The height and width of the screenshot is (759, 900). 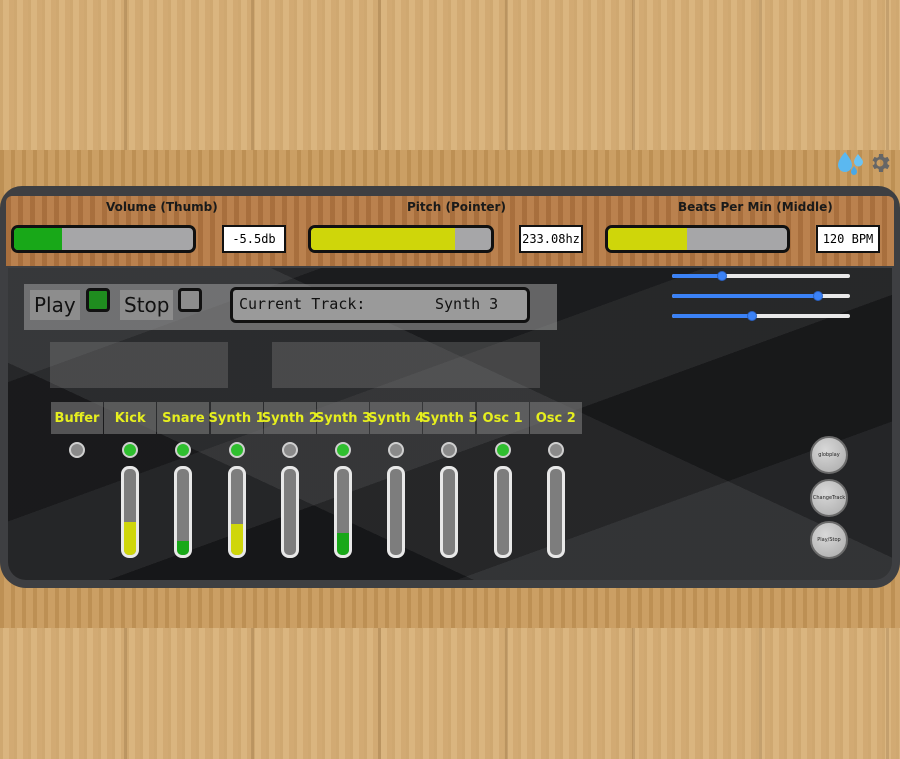 I want to click on pitch-meter, so click(x=401, y=239).